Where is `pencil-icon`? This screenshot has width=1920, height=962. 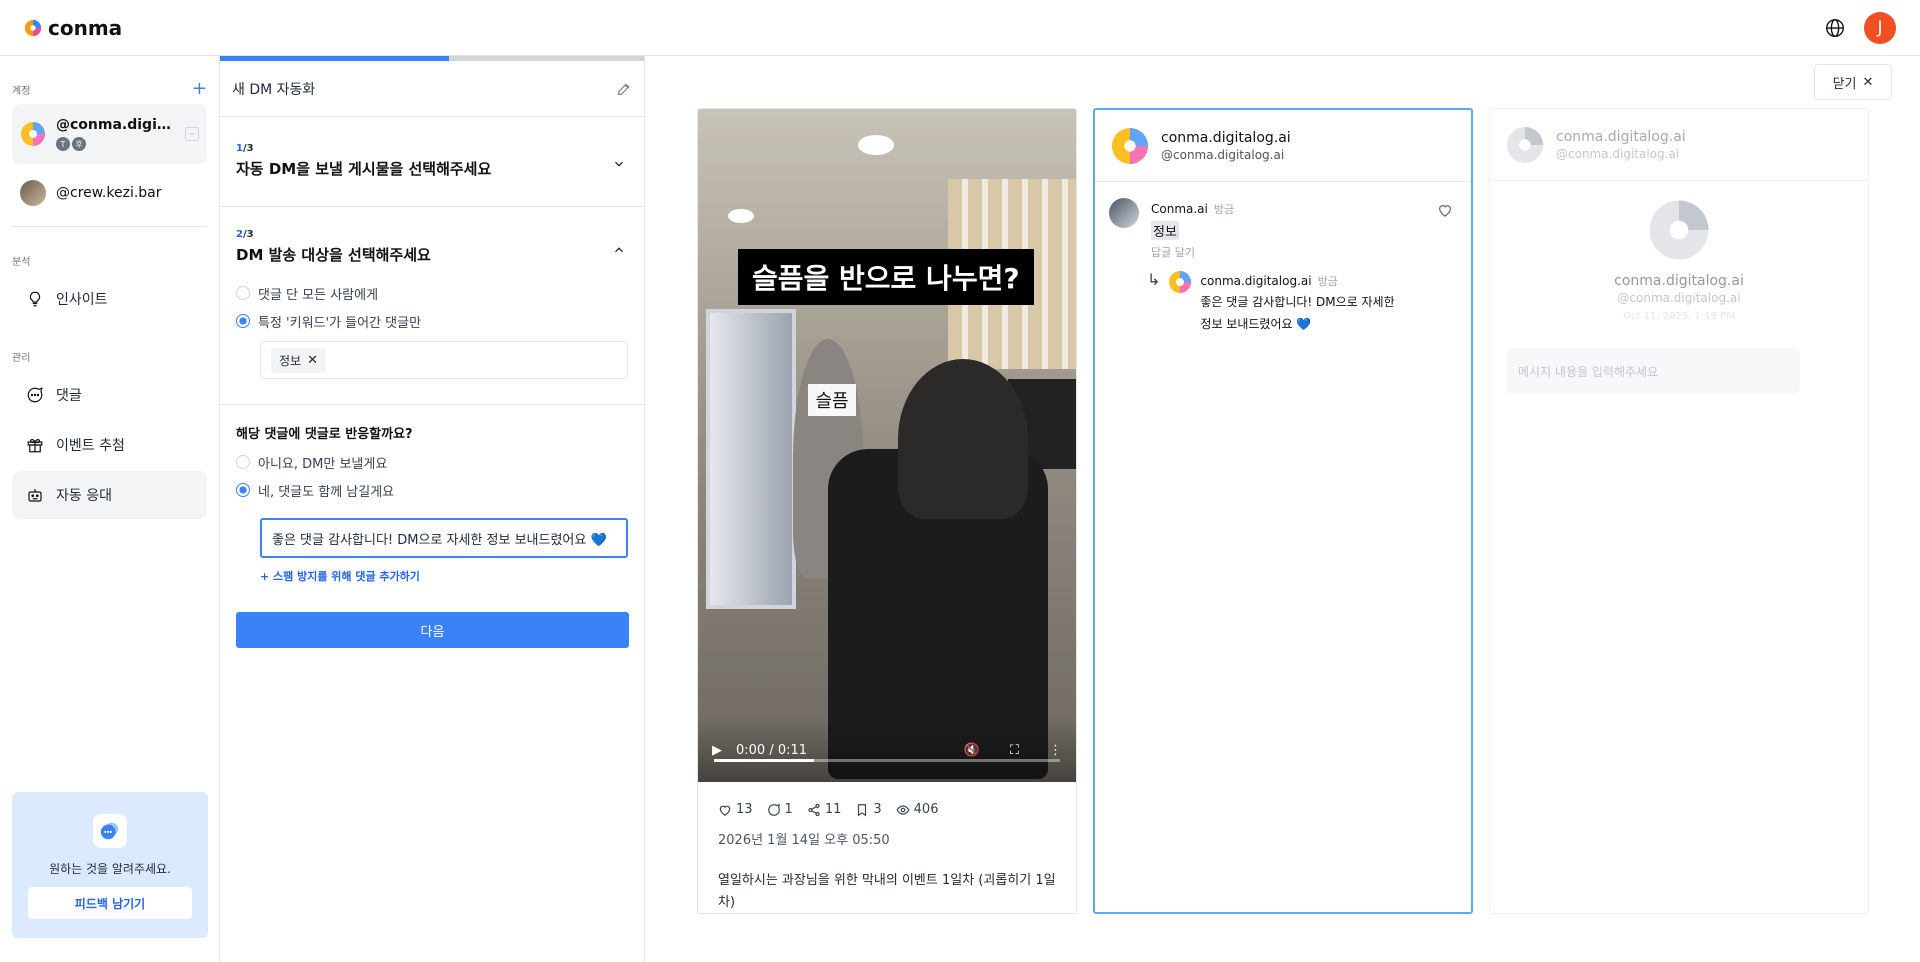
pencil-icon is located at coordinates (624, 89).